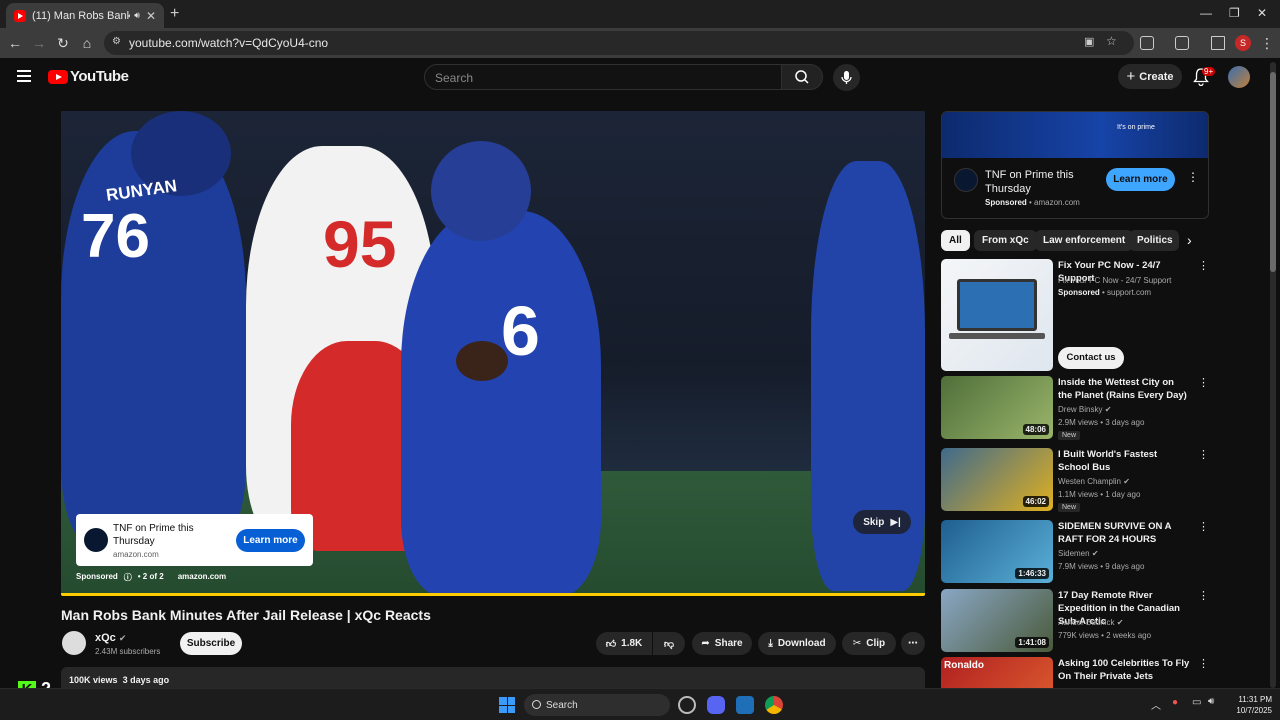 The image size is (1280, 720). I want to click on chip-politics: Politics, so click(1154, 240).